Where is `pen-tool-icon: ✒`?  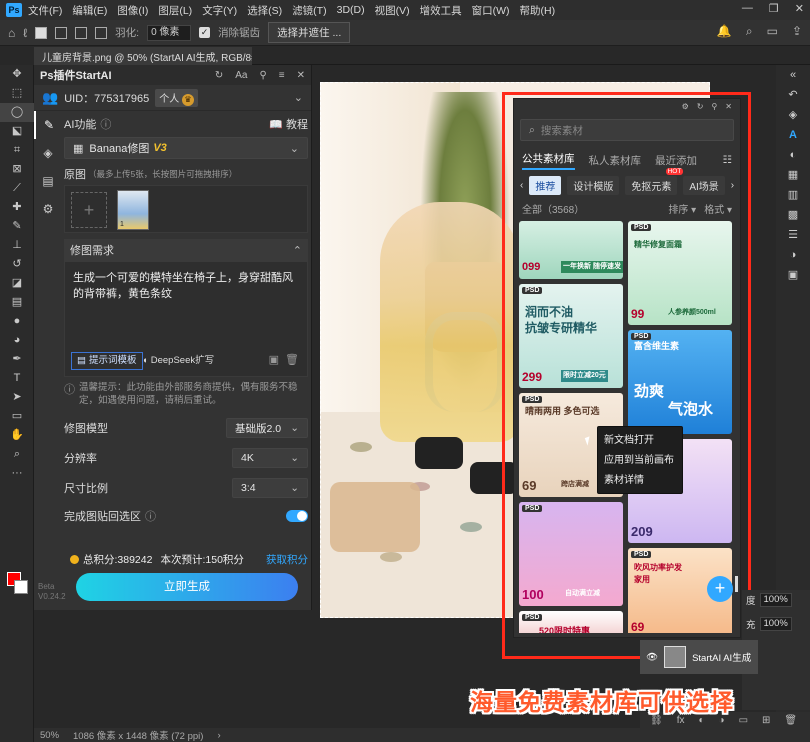
pen-tool-icon: ✒ is located at coordinates (17, 359).